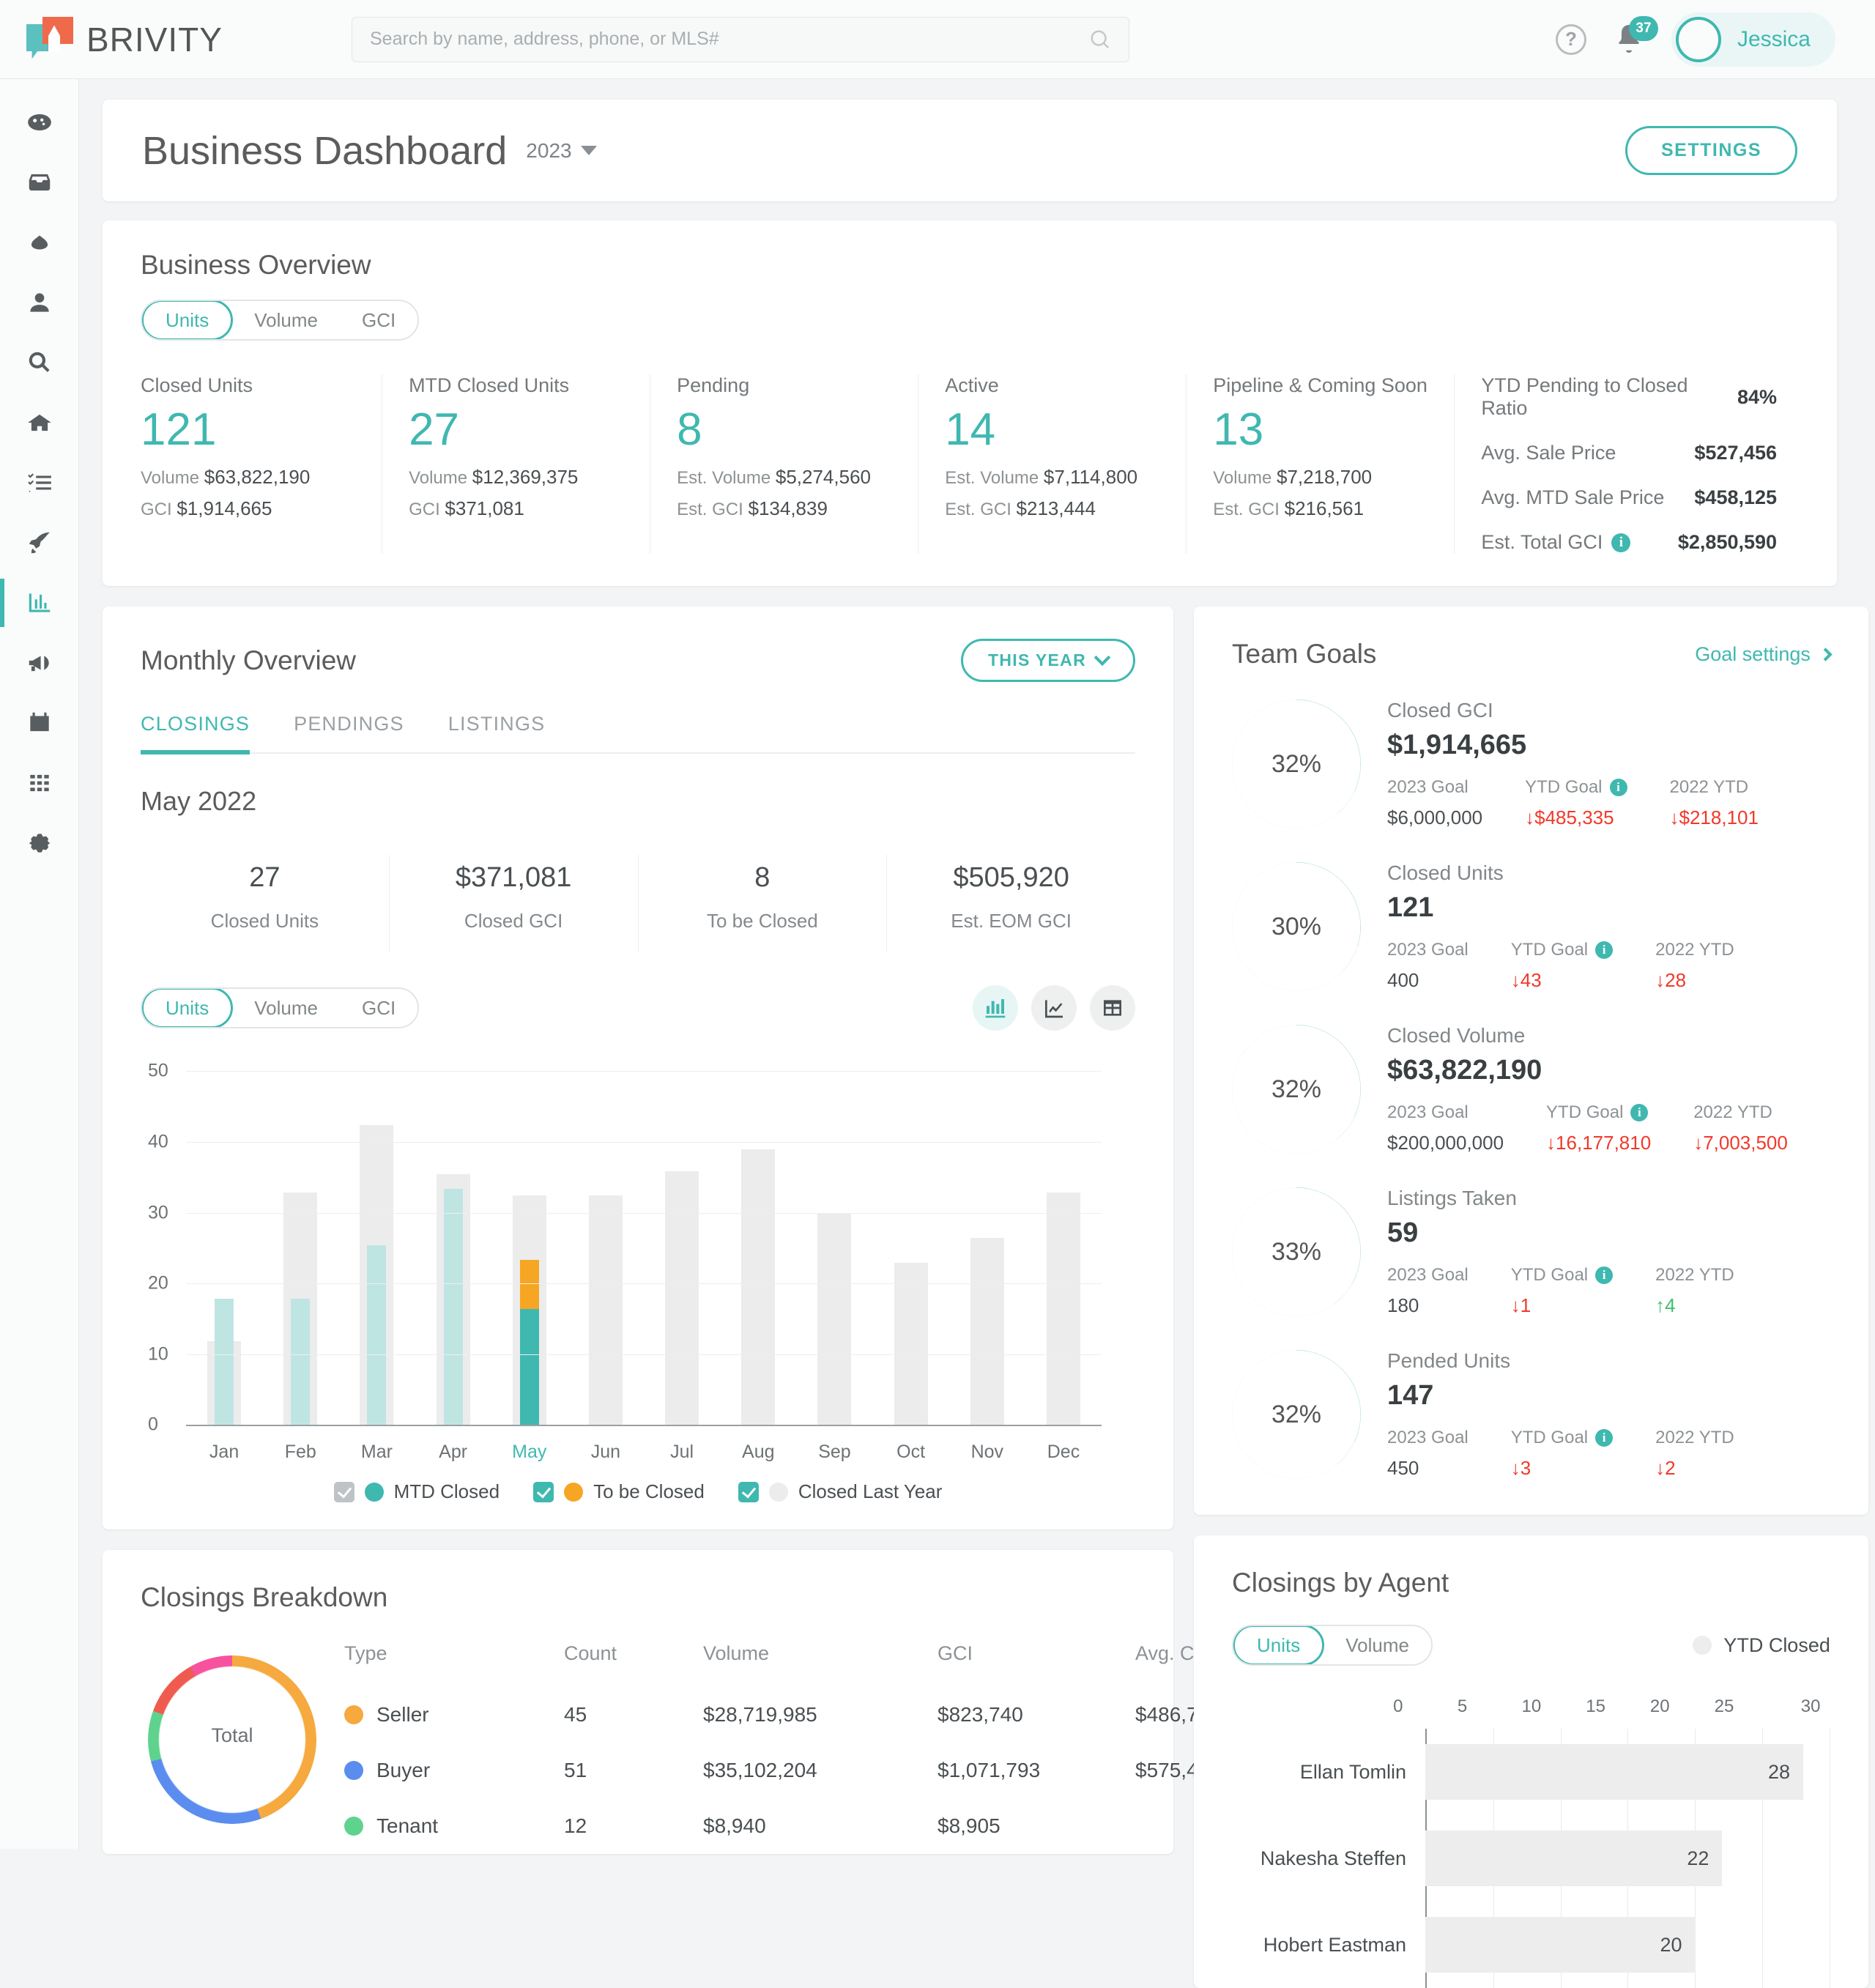  What do you see at coordinates (529, 1452) in the screenshot?
I see `chart-x-tick: May` at bounding box center [529, 1452].